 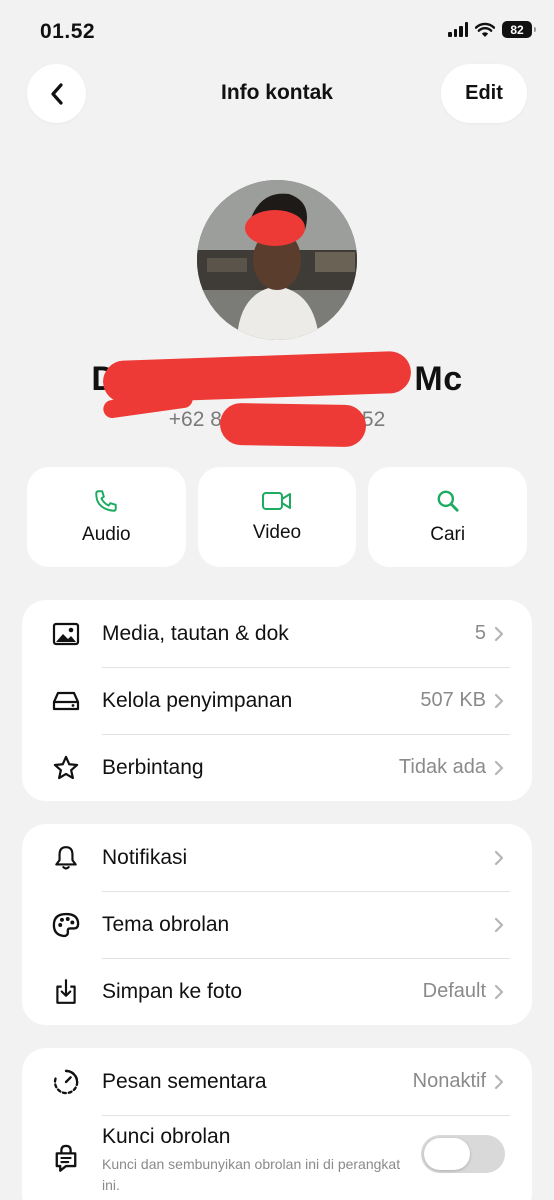 I want to click on bell-icon, so click(x=66, y=858).